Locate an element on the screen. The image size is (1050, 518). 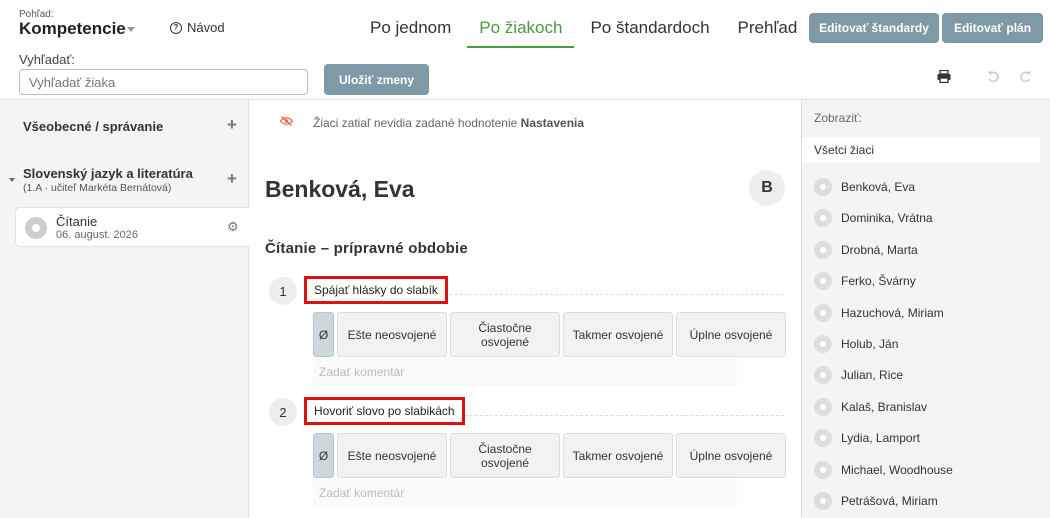
student-item: Julian, Rice is located at coordinates (926, 375).